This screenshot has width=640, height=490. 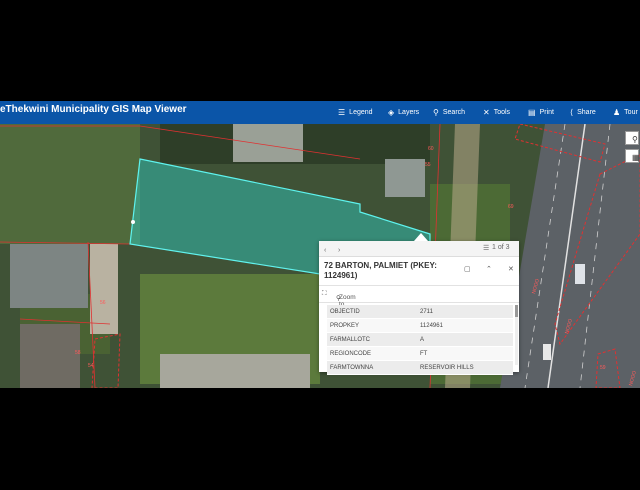 What do you see at coordinates (516, 335) in the screenshot?
I see `popup-scrollbar` at bounding box center [516, 335].